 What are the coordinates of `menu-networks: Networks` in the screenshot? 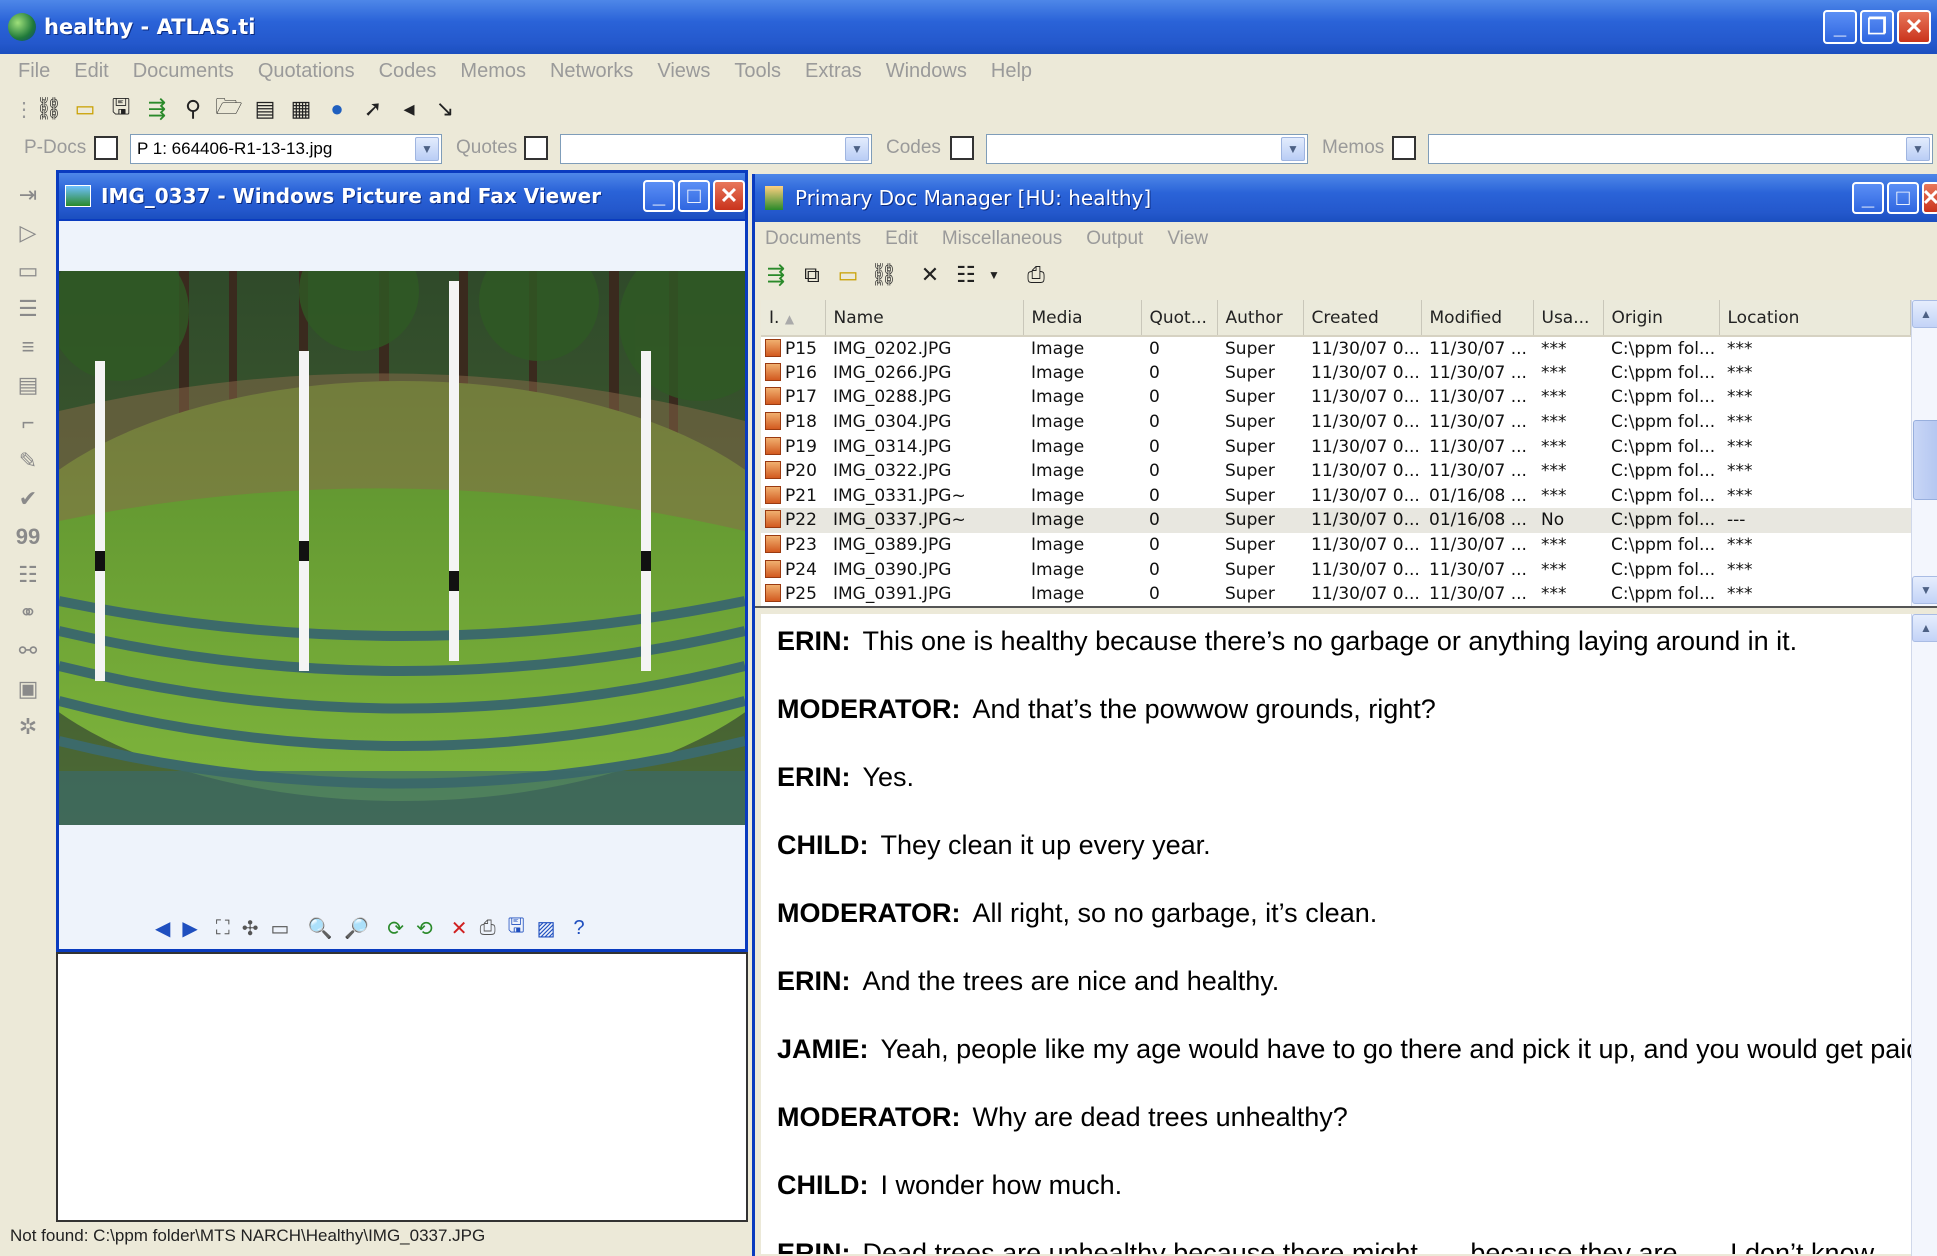 It's located at (591, 71).